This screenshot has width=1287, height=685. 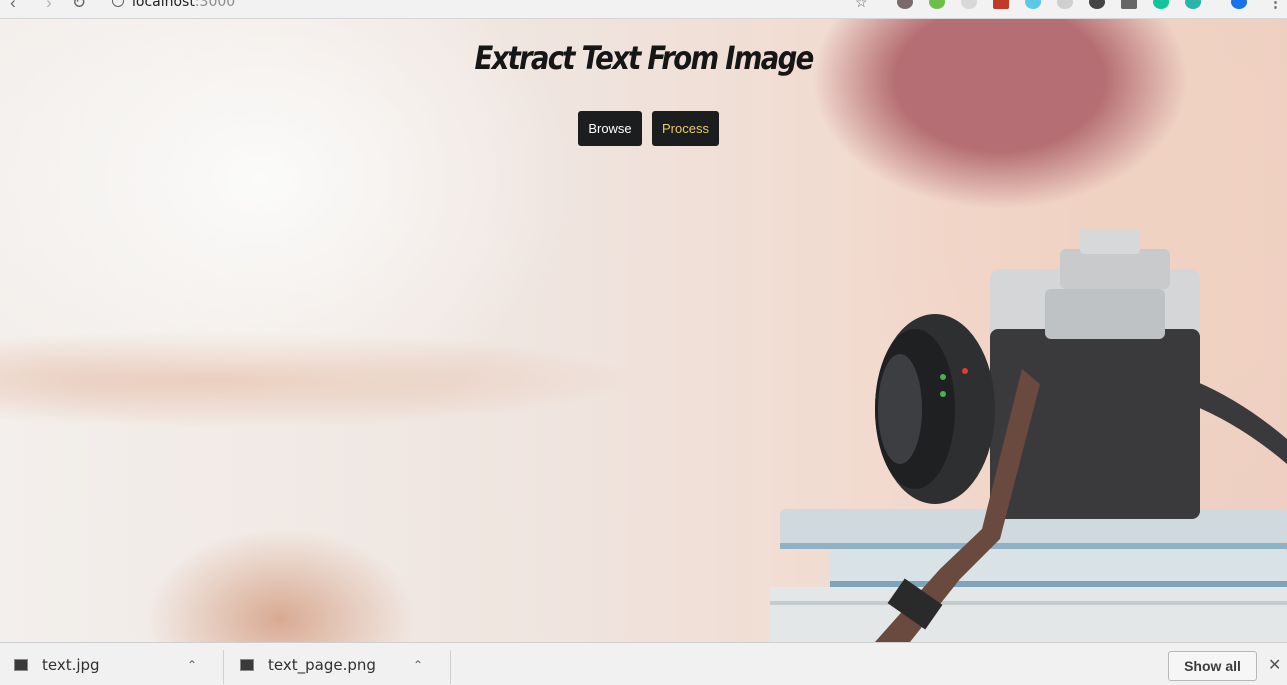 I want to click on download-filename: text.jpg, so click(x=71, y=664).